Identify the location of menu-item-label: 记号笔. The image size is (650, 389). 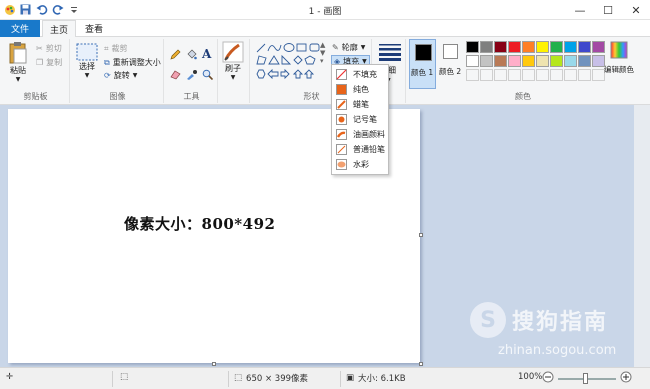
(365, 119).